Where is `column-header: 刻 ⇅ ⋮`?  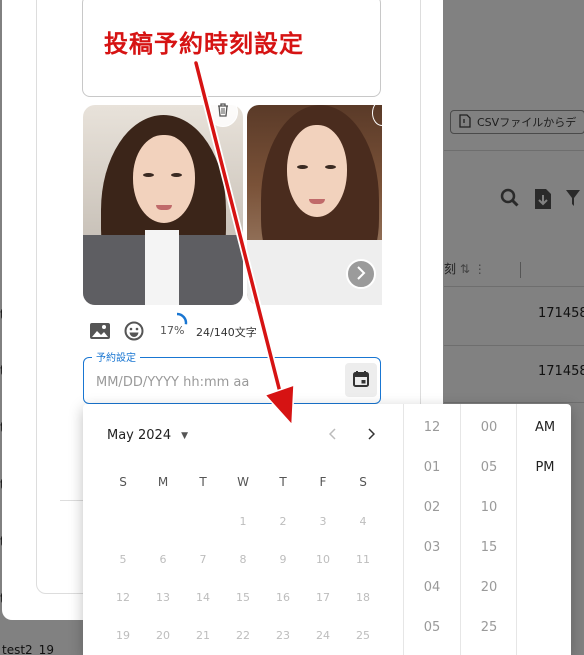
column-header: 刻 ⇅ ⋮ is located at coordinates (482, 269).